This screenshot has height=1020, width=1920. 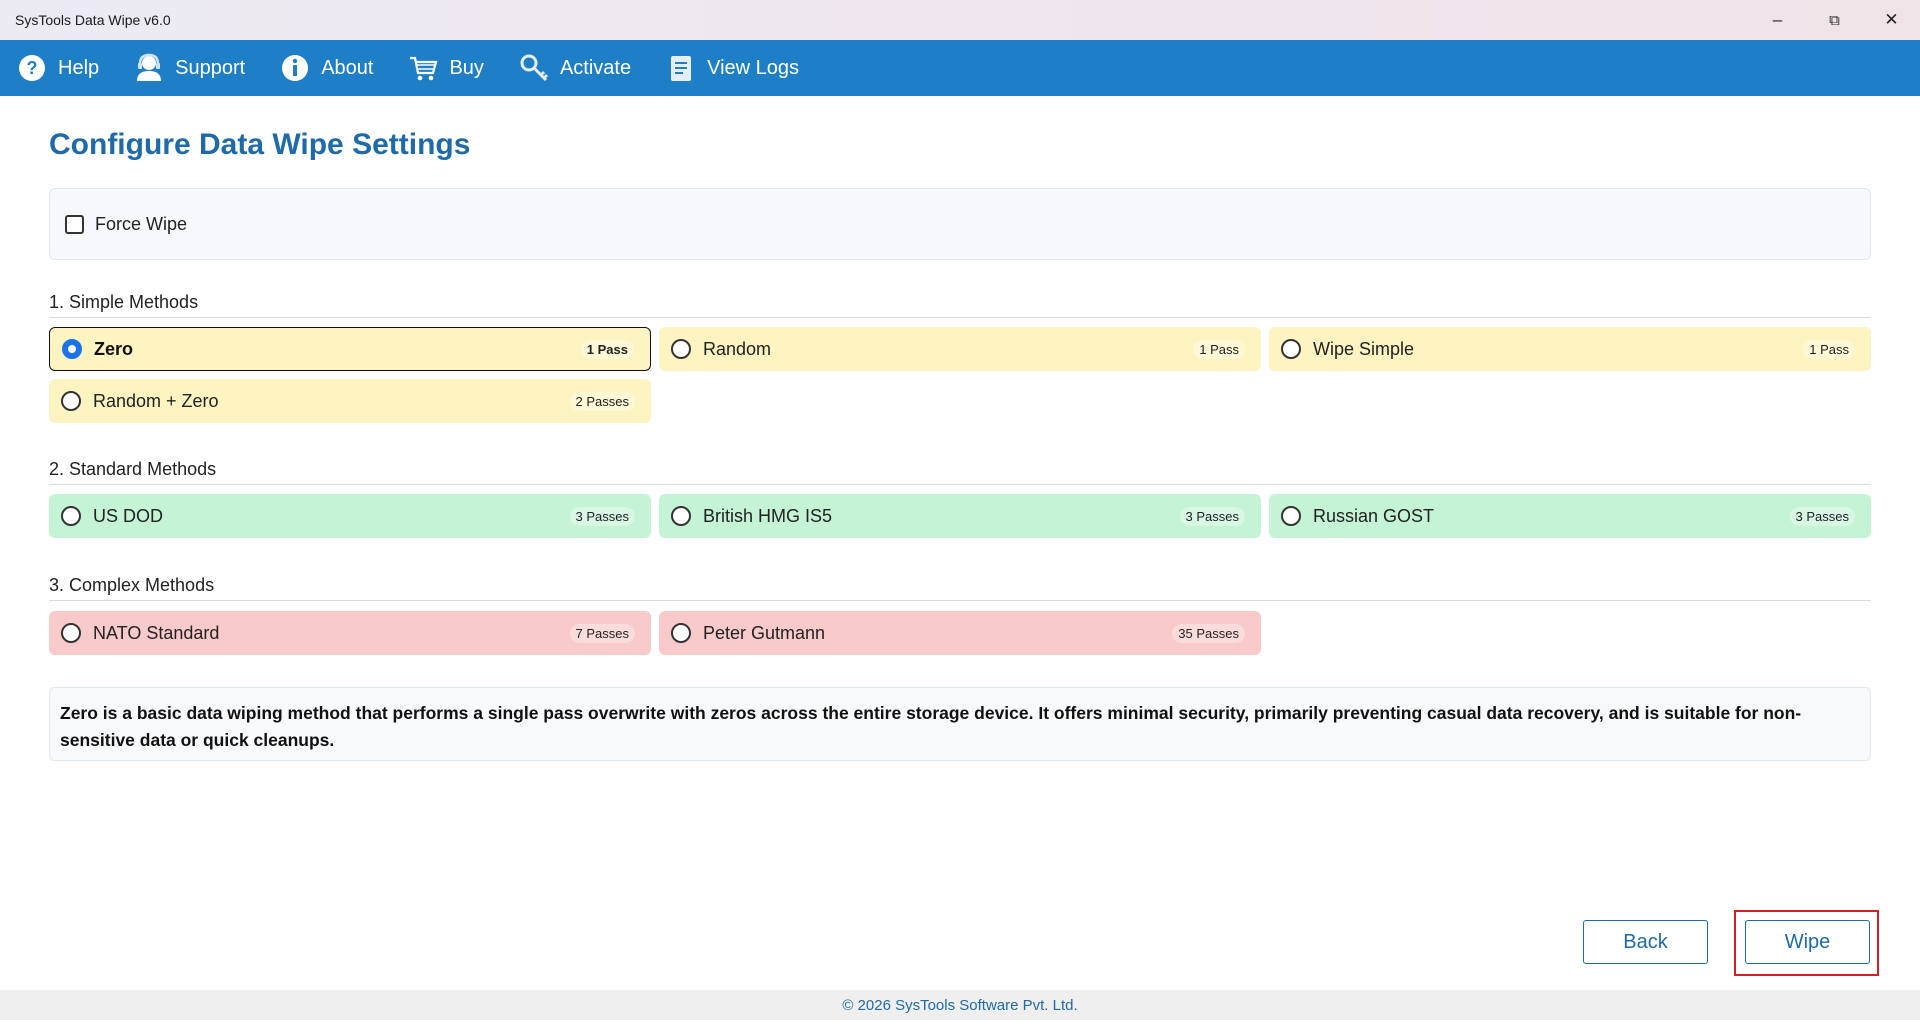 What do you see at coordinates (423, 68) in the screenshot?
I see `cart-icon` at bounding box center [423, 68].